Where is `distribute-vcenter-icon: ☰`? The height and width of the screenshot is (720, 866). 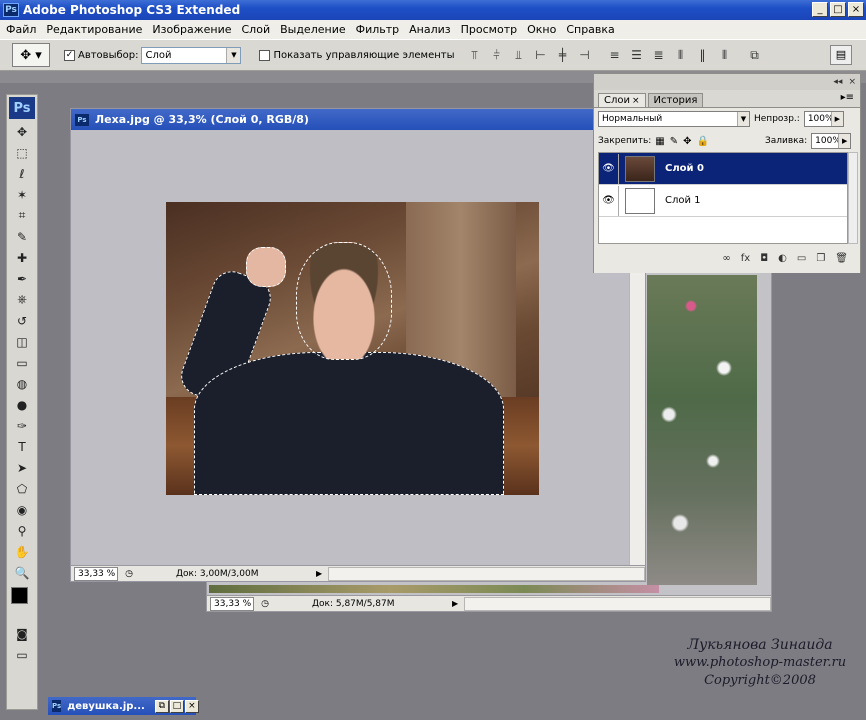
distribute-vcenter-icon: ☰ is located at coordinates (637, 55).